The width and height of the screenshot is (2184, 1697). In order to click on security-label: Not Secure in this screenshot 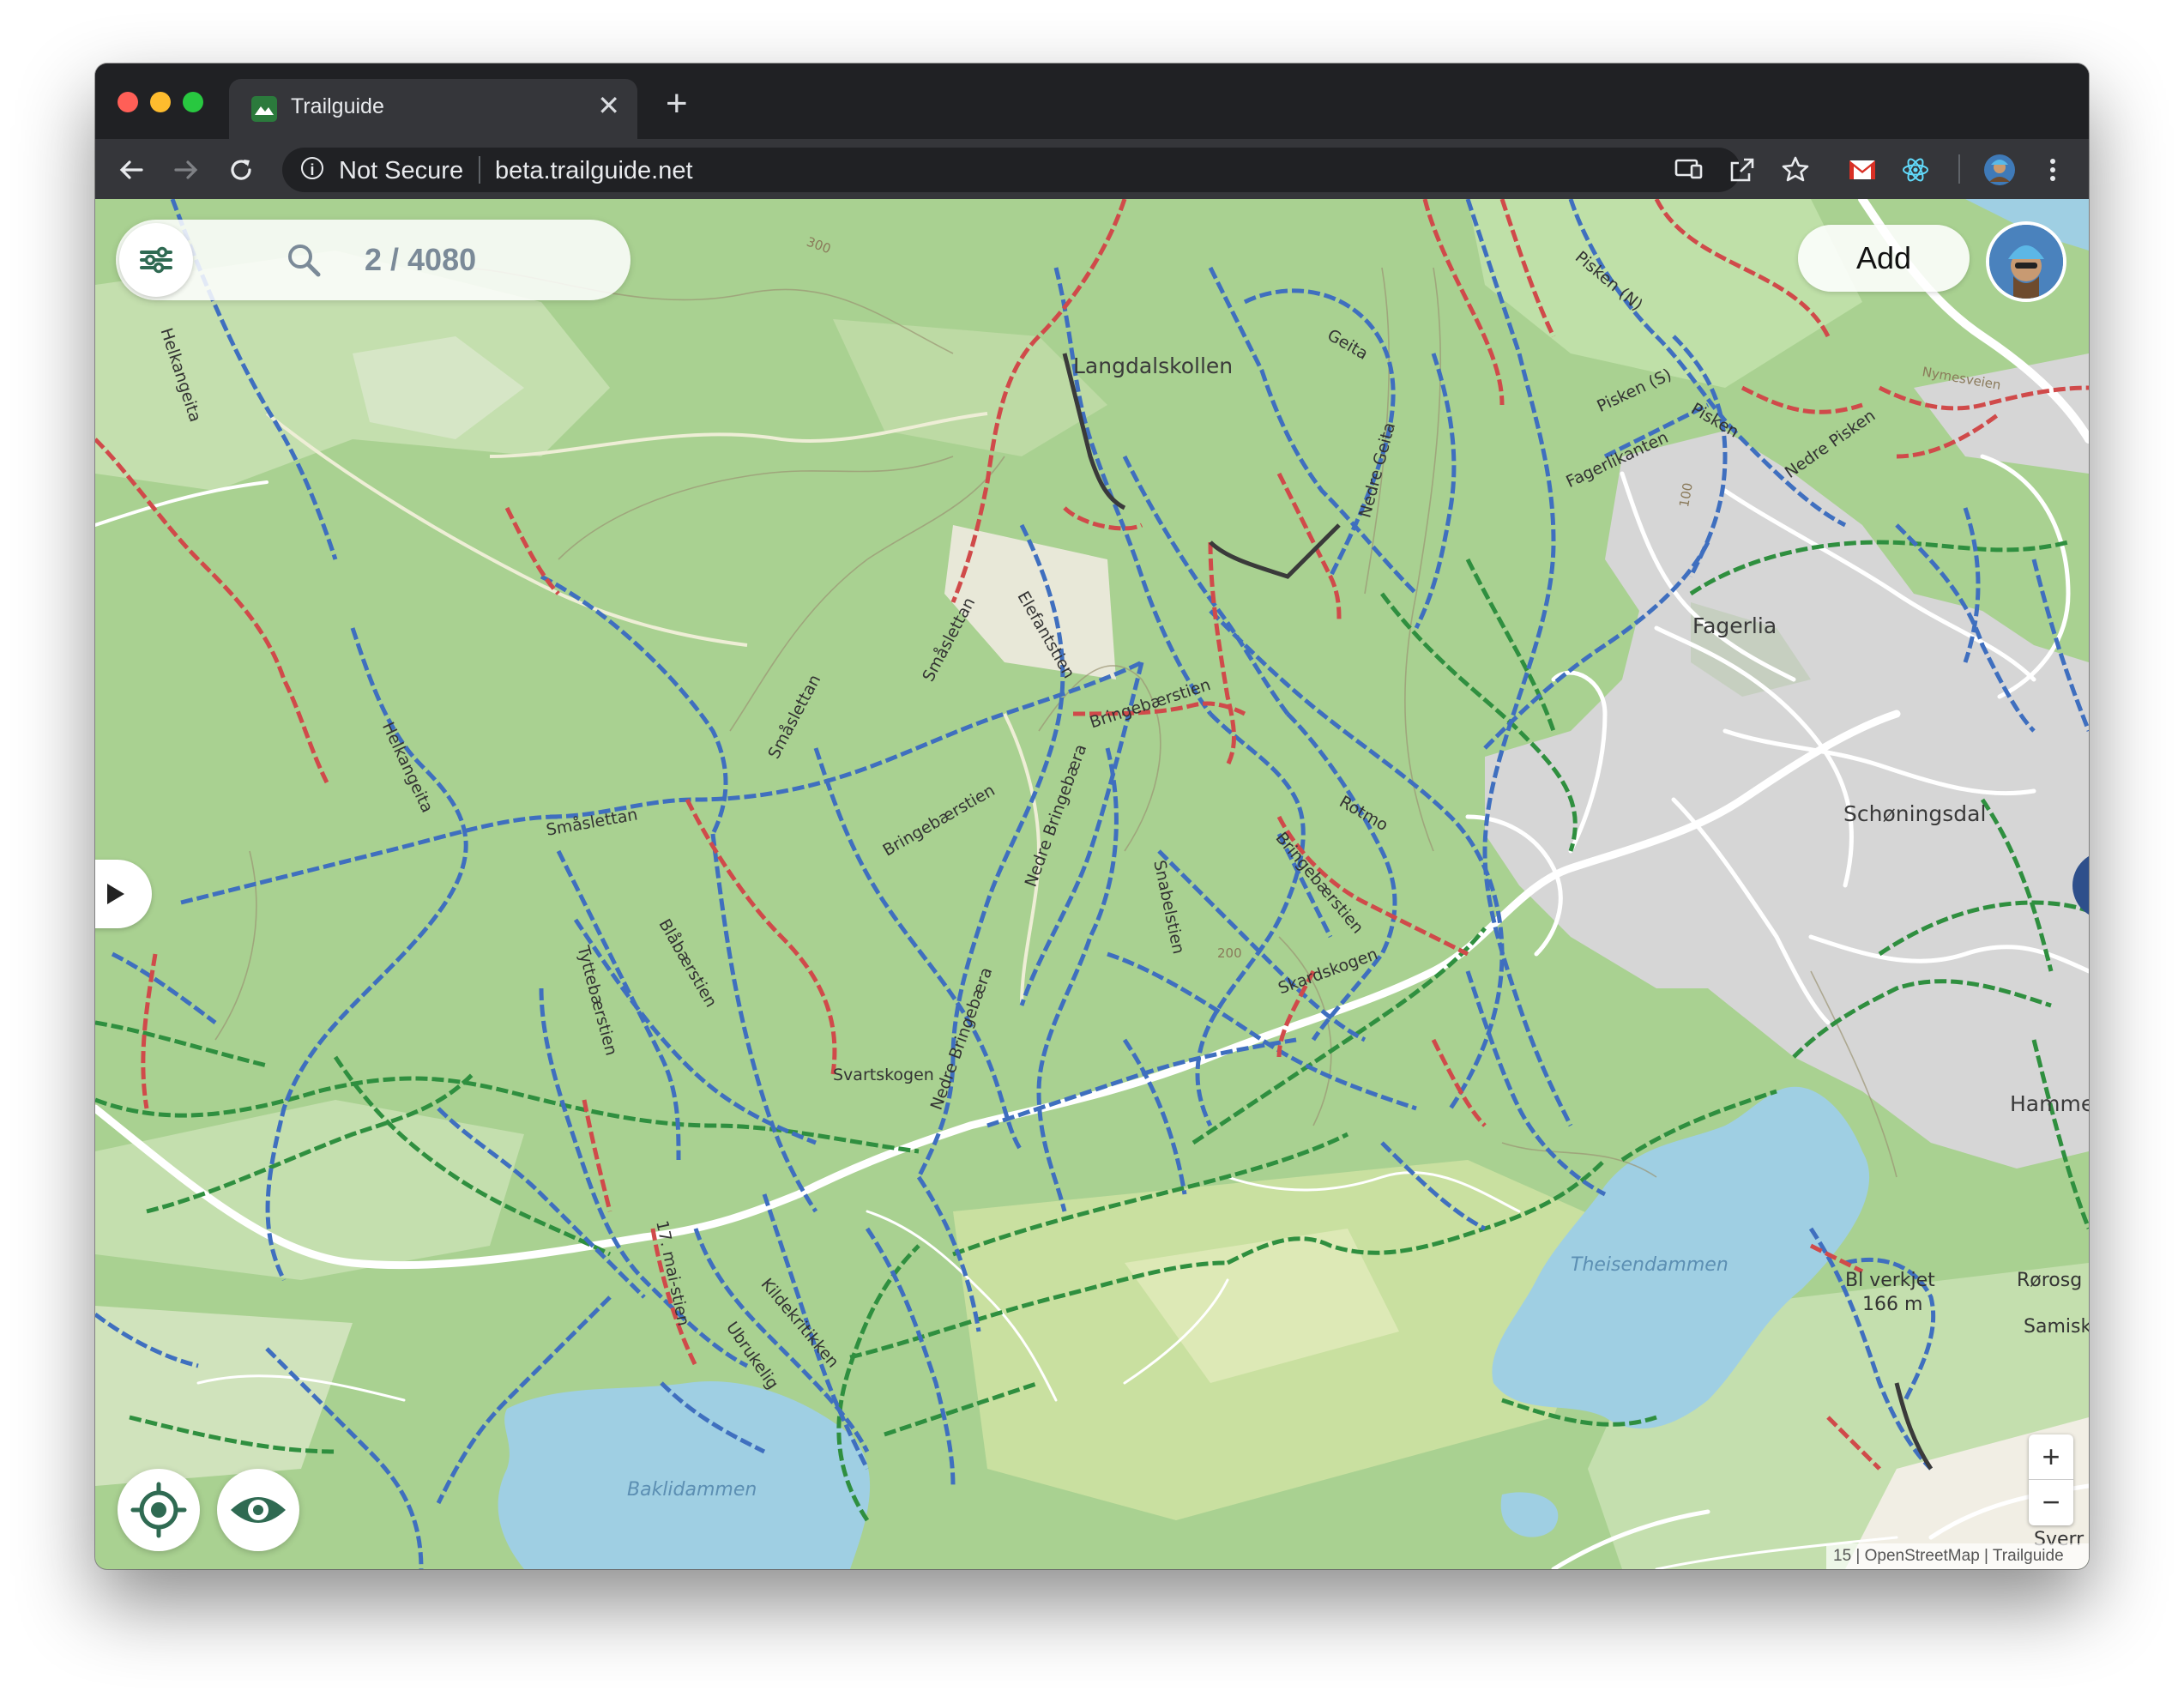, I will do `click(401, 171)`.